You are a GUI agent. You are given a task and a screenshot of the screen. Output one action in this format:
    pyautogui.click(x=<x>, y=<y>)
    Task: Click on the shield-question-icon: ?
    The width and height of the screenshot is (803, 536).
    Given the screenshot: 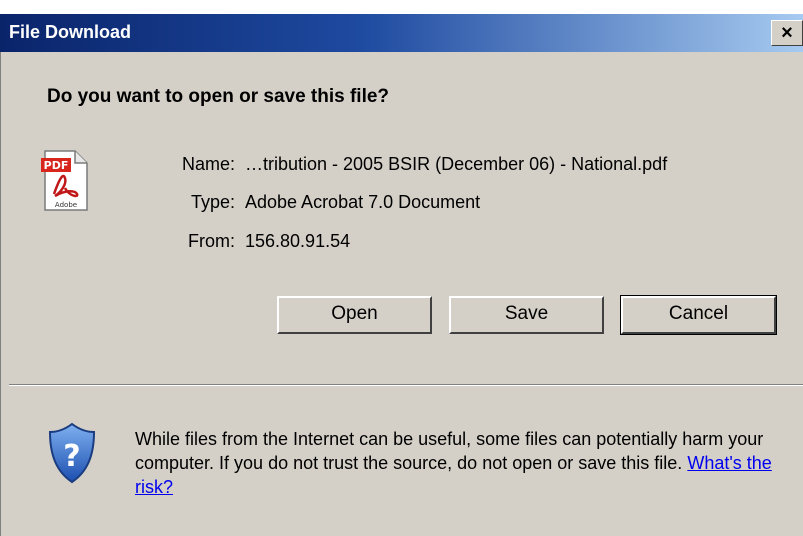 What is the action you would take?
    pyautogui.click(x=72, y=453)
    